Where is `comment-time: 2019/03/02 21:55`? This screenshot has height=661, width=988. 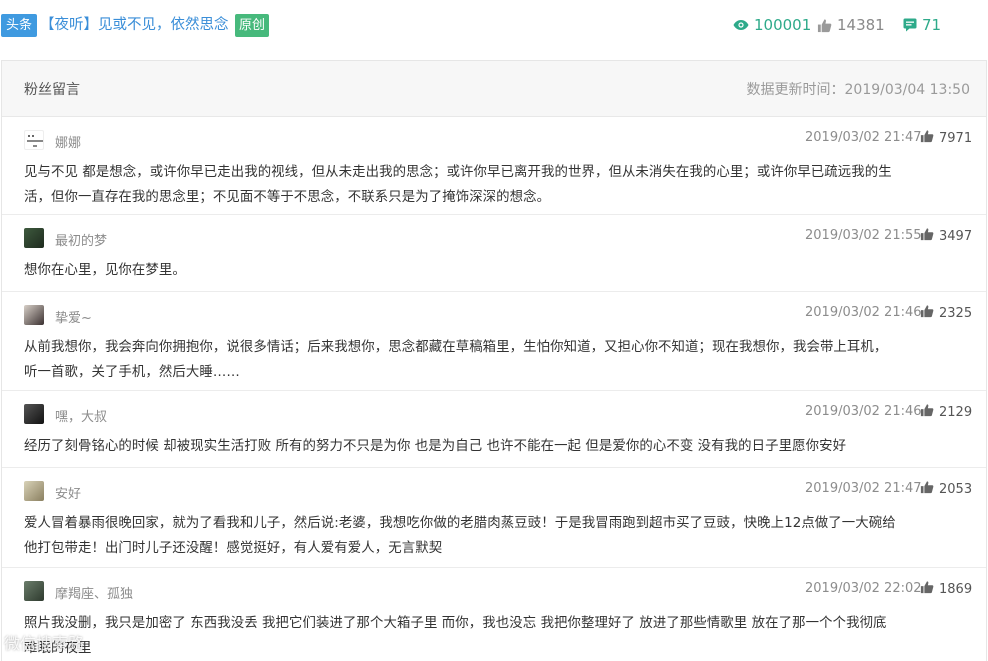 comment-time: 2019/03/02 21:55 is located at coordinates (863, 235).